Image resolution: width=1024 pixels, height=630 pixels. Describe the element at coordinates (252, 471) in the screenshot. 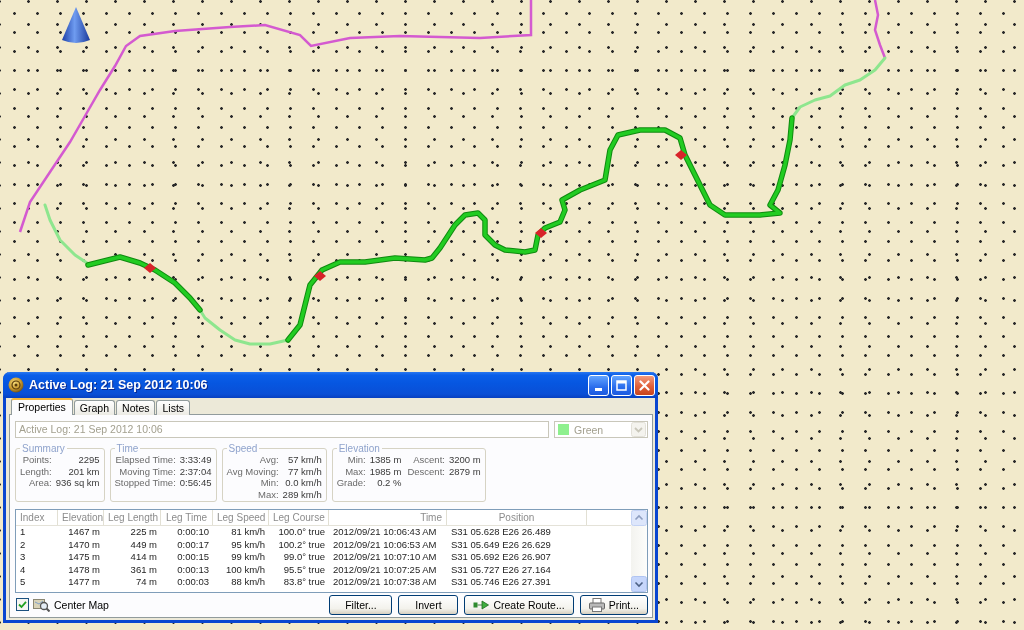

I see `field-label: Avg Moving:` at that location.